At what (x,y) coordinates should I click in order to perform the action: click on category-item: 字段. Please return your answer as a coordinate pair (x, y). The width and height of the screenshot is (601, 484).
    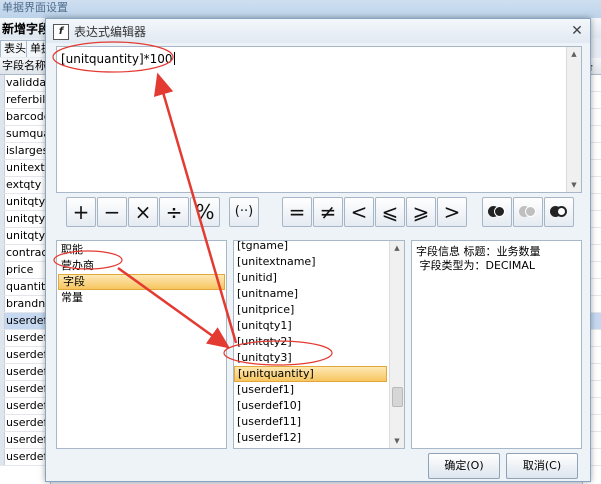
    Looking at the image, I should click on (141, 282).